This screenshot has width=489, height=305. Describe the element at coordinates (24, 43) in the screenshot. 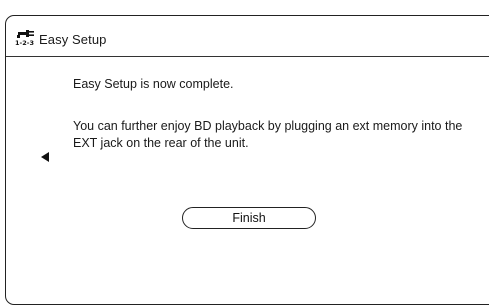

I see `svg-text: 1-2-3` at that location.